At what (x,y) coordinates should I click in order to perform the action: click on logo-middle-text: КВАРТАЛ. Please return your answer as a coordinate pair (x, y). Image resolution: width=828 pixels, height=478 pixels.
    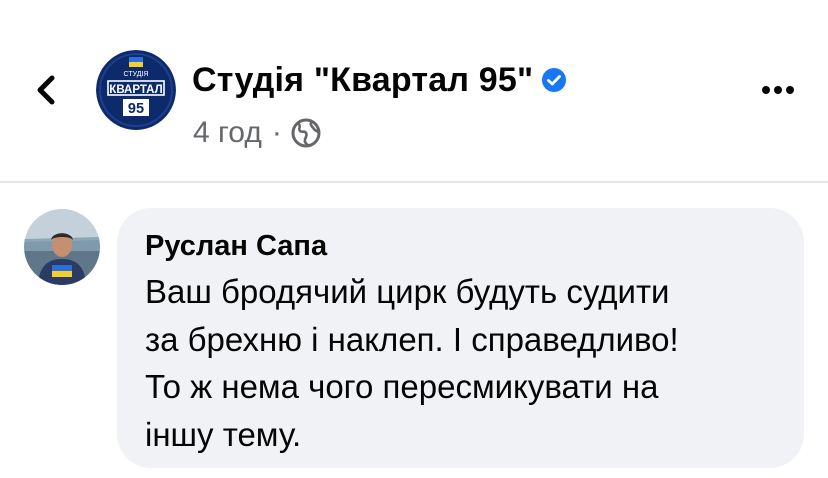
    Looking at the image, I should click on (135, 90).